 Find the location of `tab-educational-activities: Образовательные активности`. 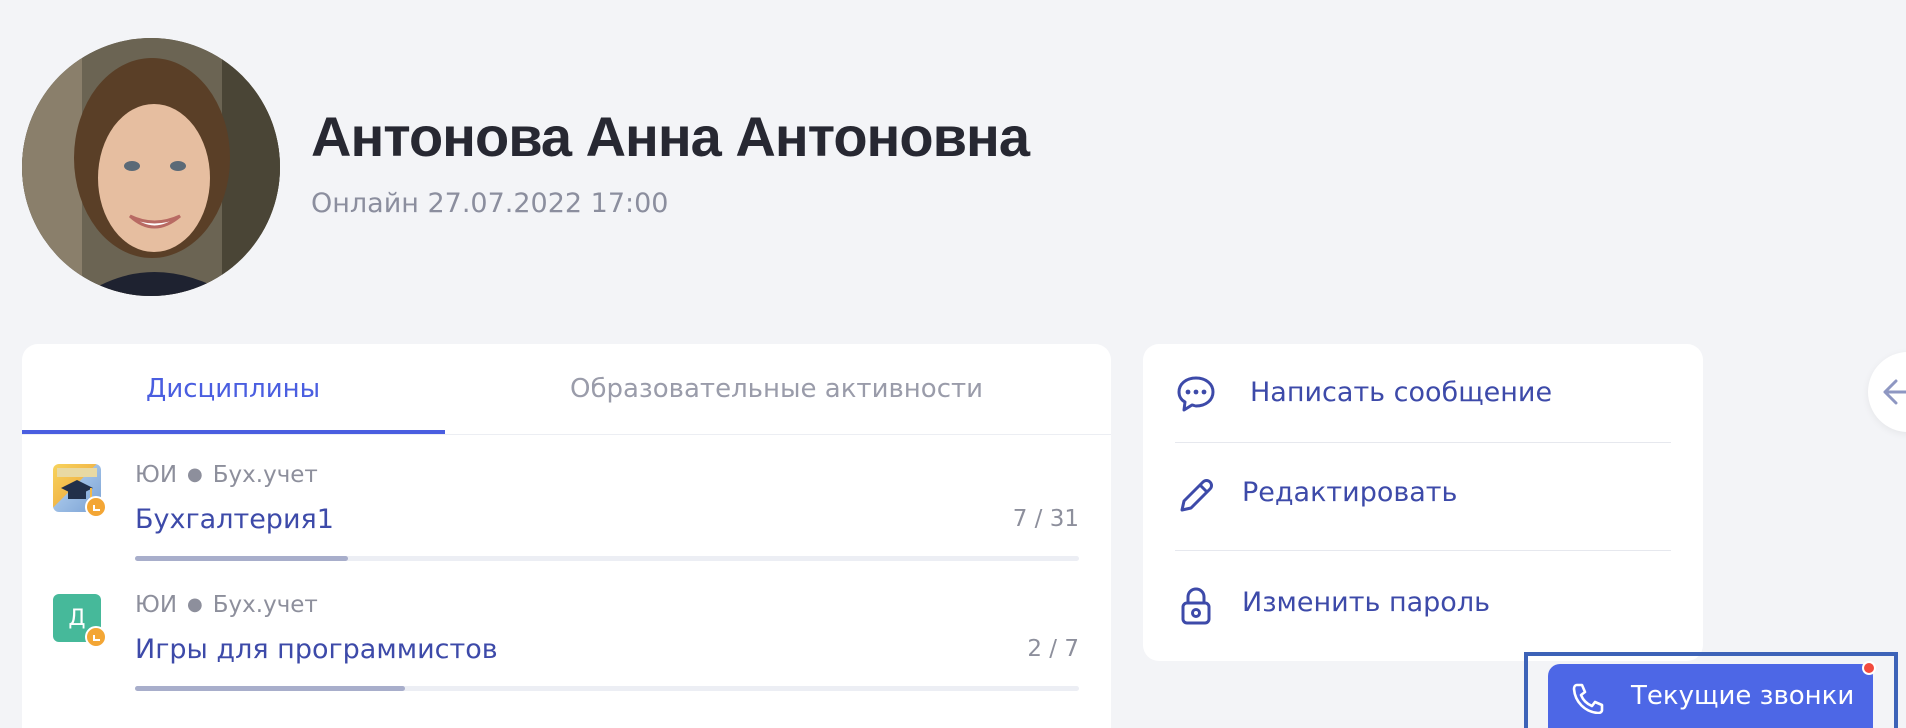

tab-educational-activities: Образовательные активности is located at coordinates (776, 389).